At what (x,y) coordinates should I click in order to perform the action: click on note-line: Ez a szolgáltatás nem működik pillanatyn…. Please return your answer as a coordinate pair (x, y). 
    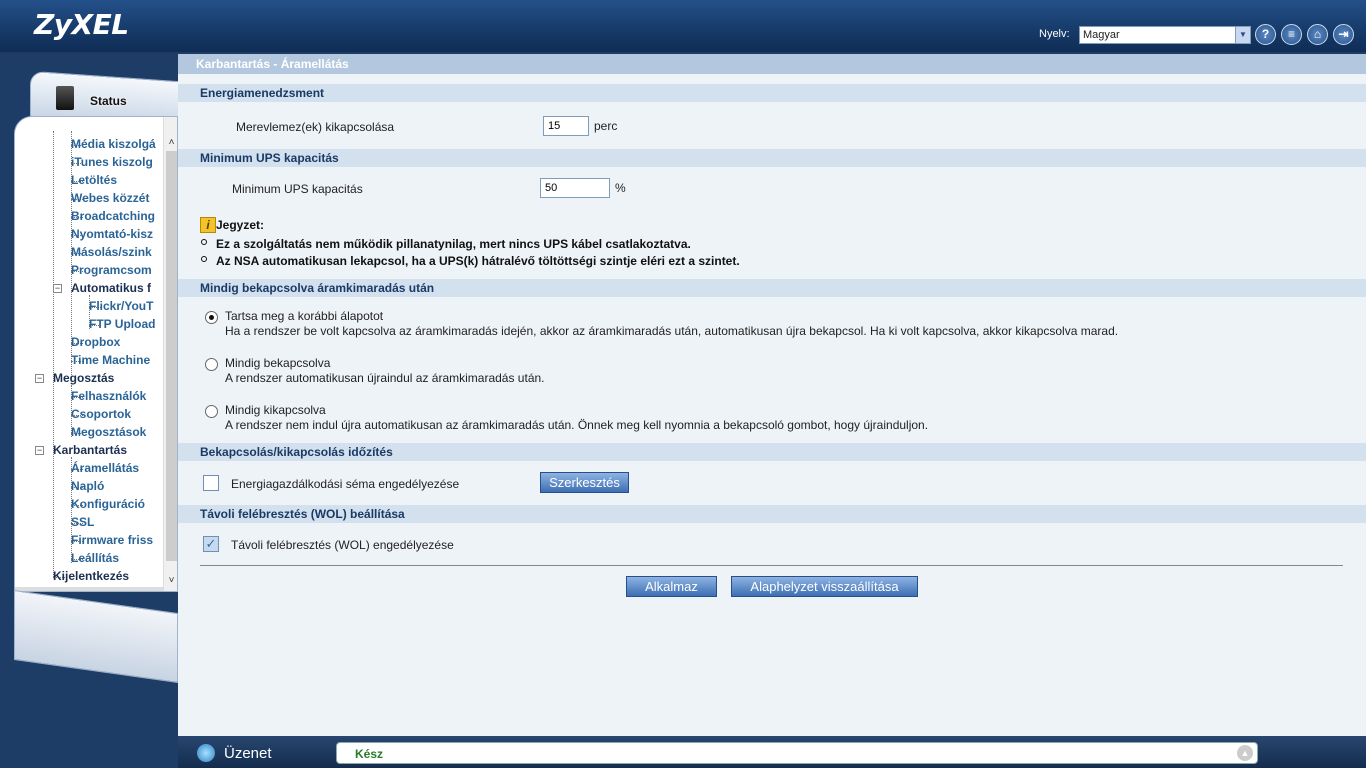
    Looking at the image, I should click on (453, 244).